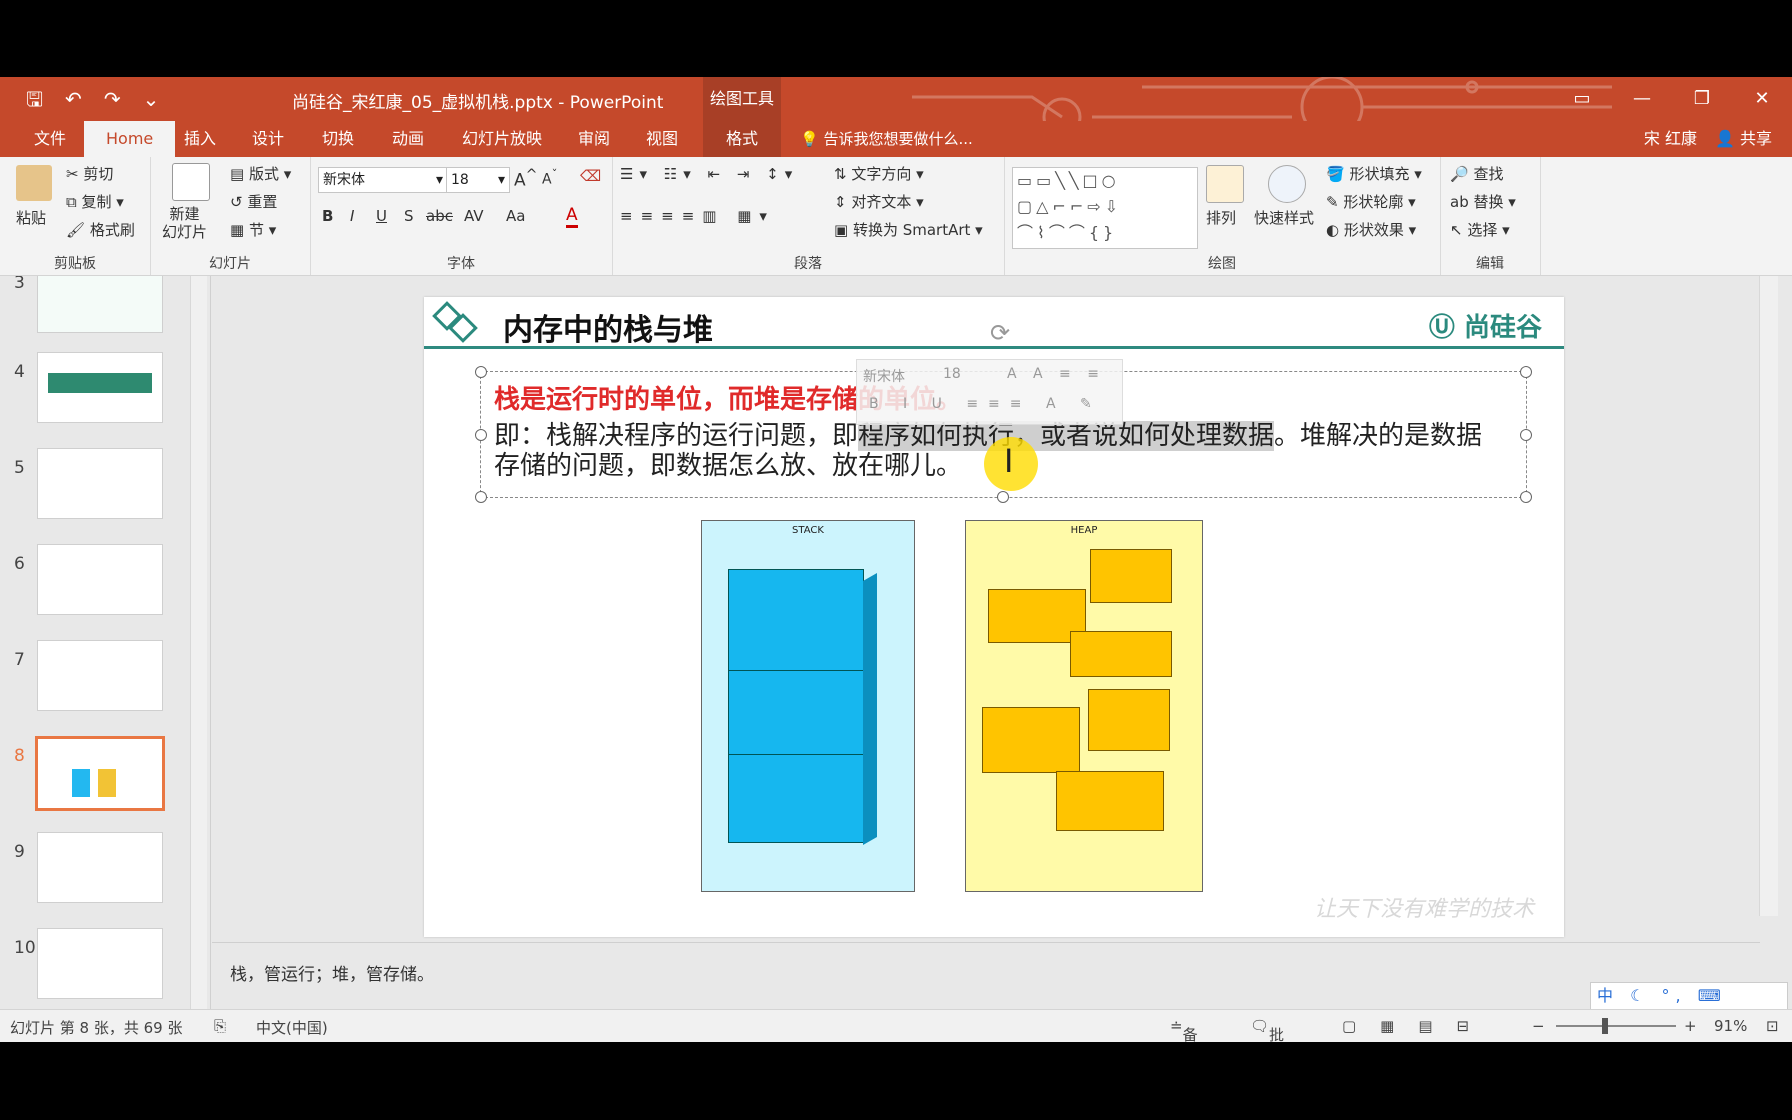 The height and width of the screenshot is (1120, 1792). I want to click on shapes-gallery: ▭▭╲╲□○ ▢△⌐⌐⇨⇩ ⌒⌇⌒⌒{}, so click(1105, 208).